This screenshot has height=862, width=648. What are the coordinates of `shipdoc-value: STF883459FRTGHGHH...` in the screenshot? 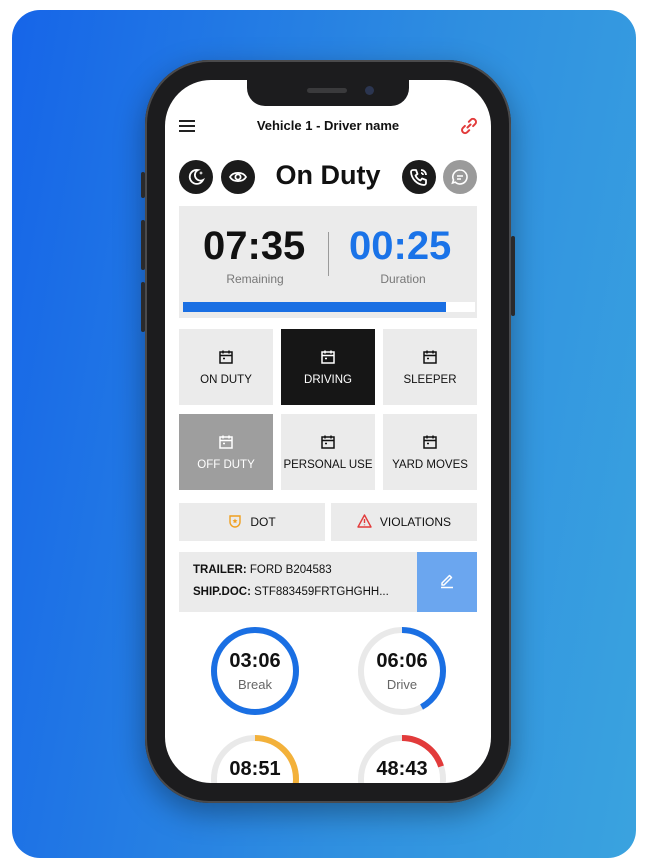 It's located at (321, 592).